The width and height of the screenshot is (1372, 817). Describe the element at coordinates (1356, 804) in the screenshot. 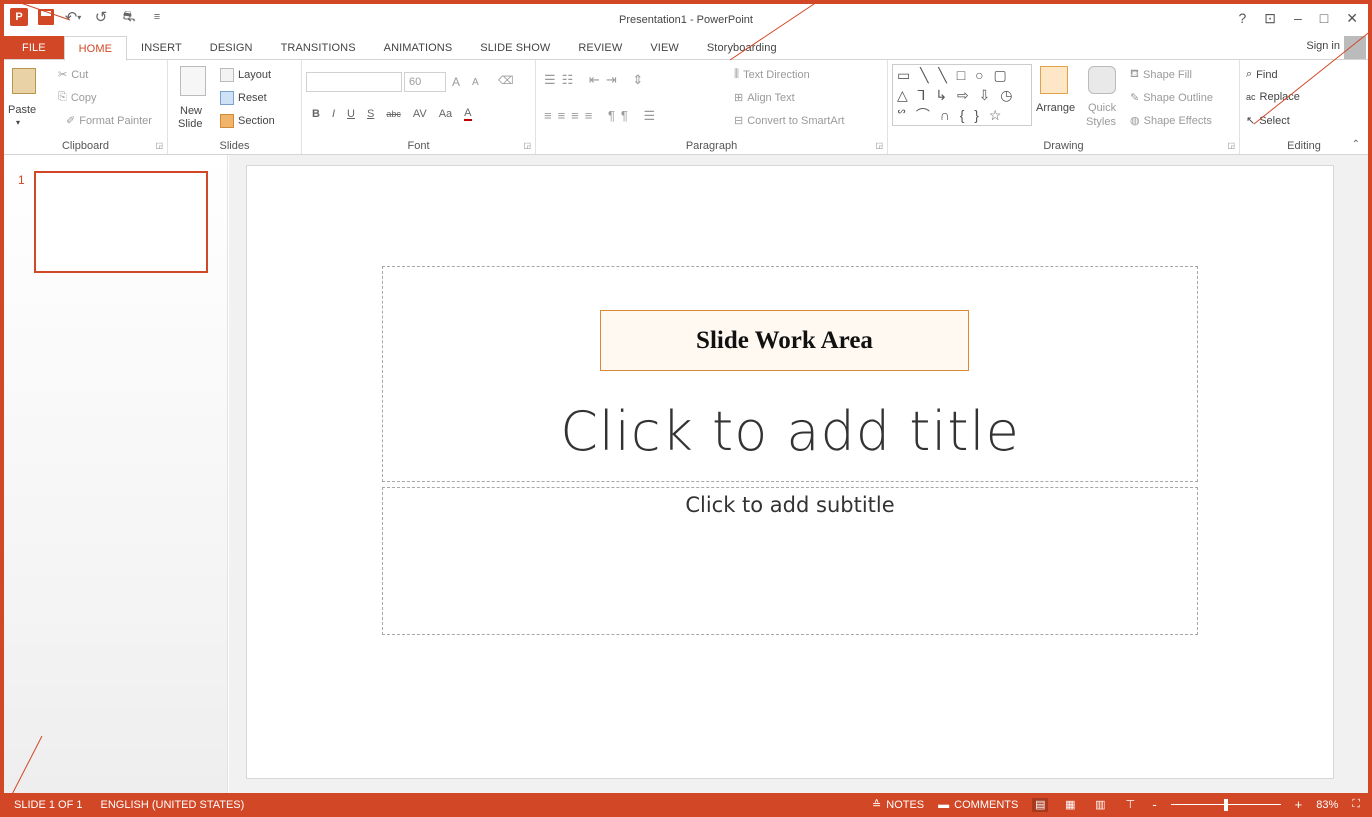

I see `fit-slide-icon: ⛶` at that location.